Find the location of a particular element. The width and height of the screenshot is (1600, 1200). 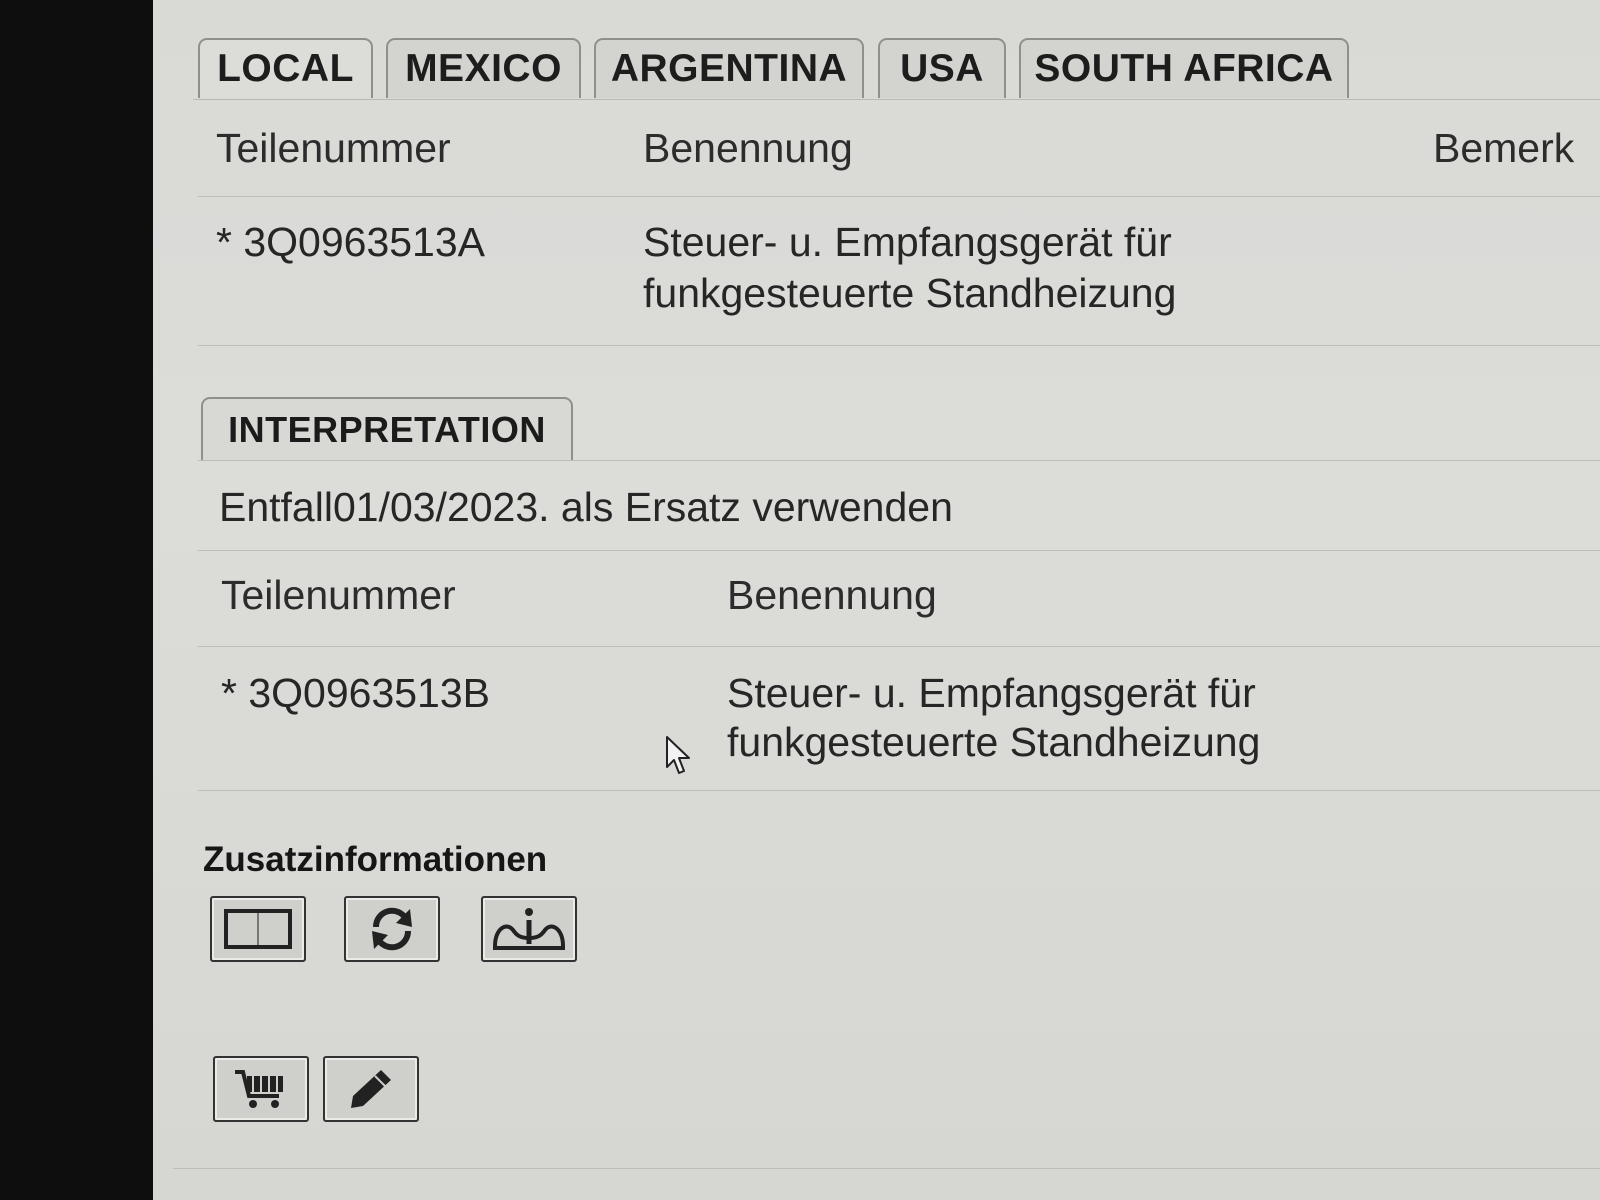

book-icon is located at coordinates (258, 929).